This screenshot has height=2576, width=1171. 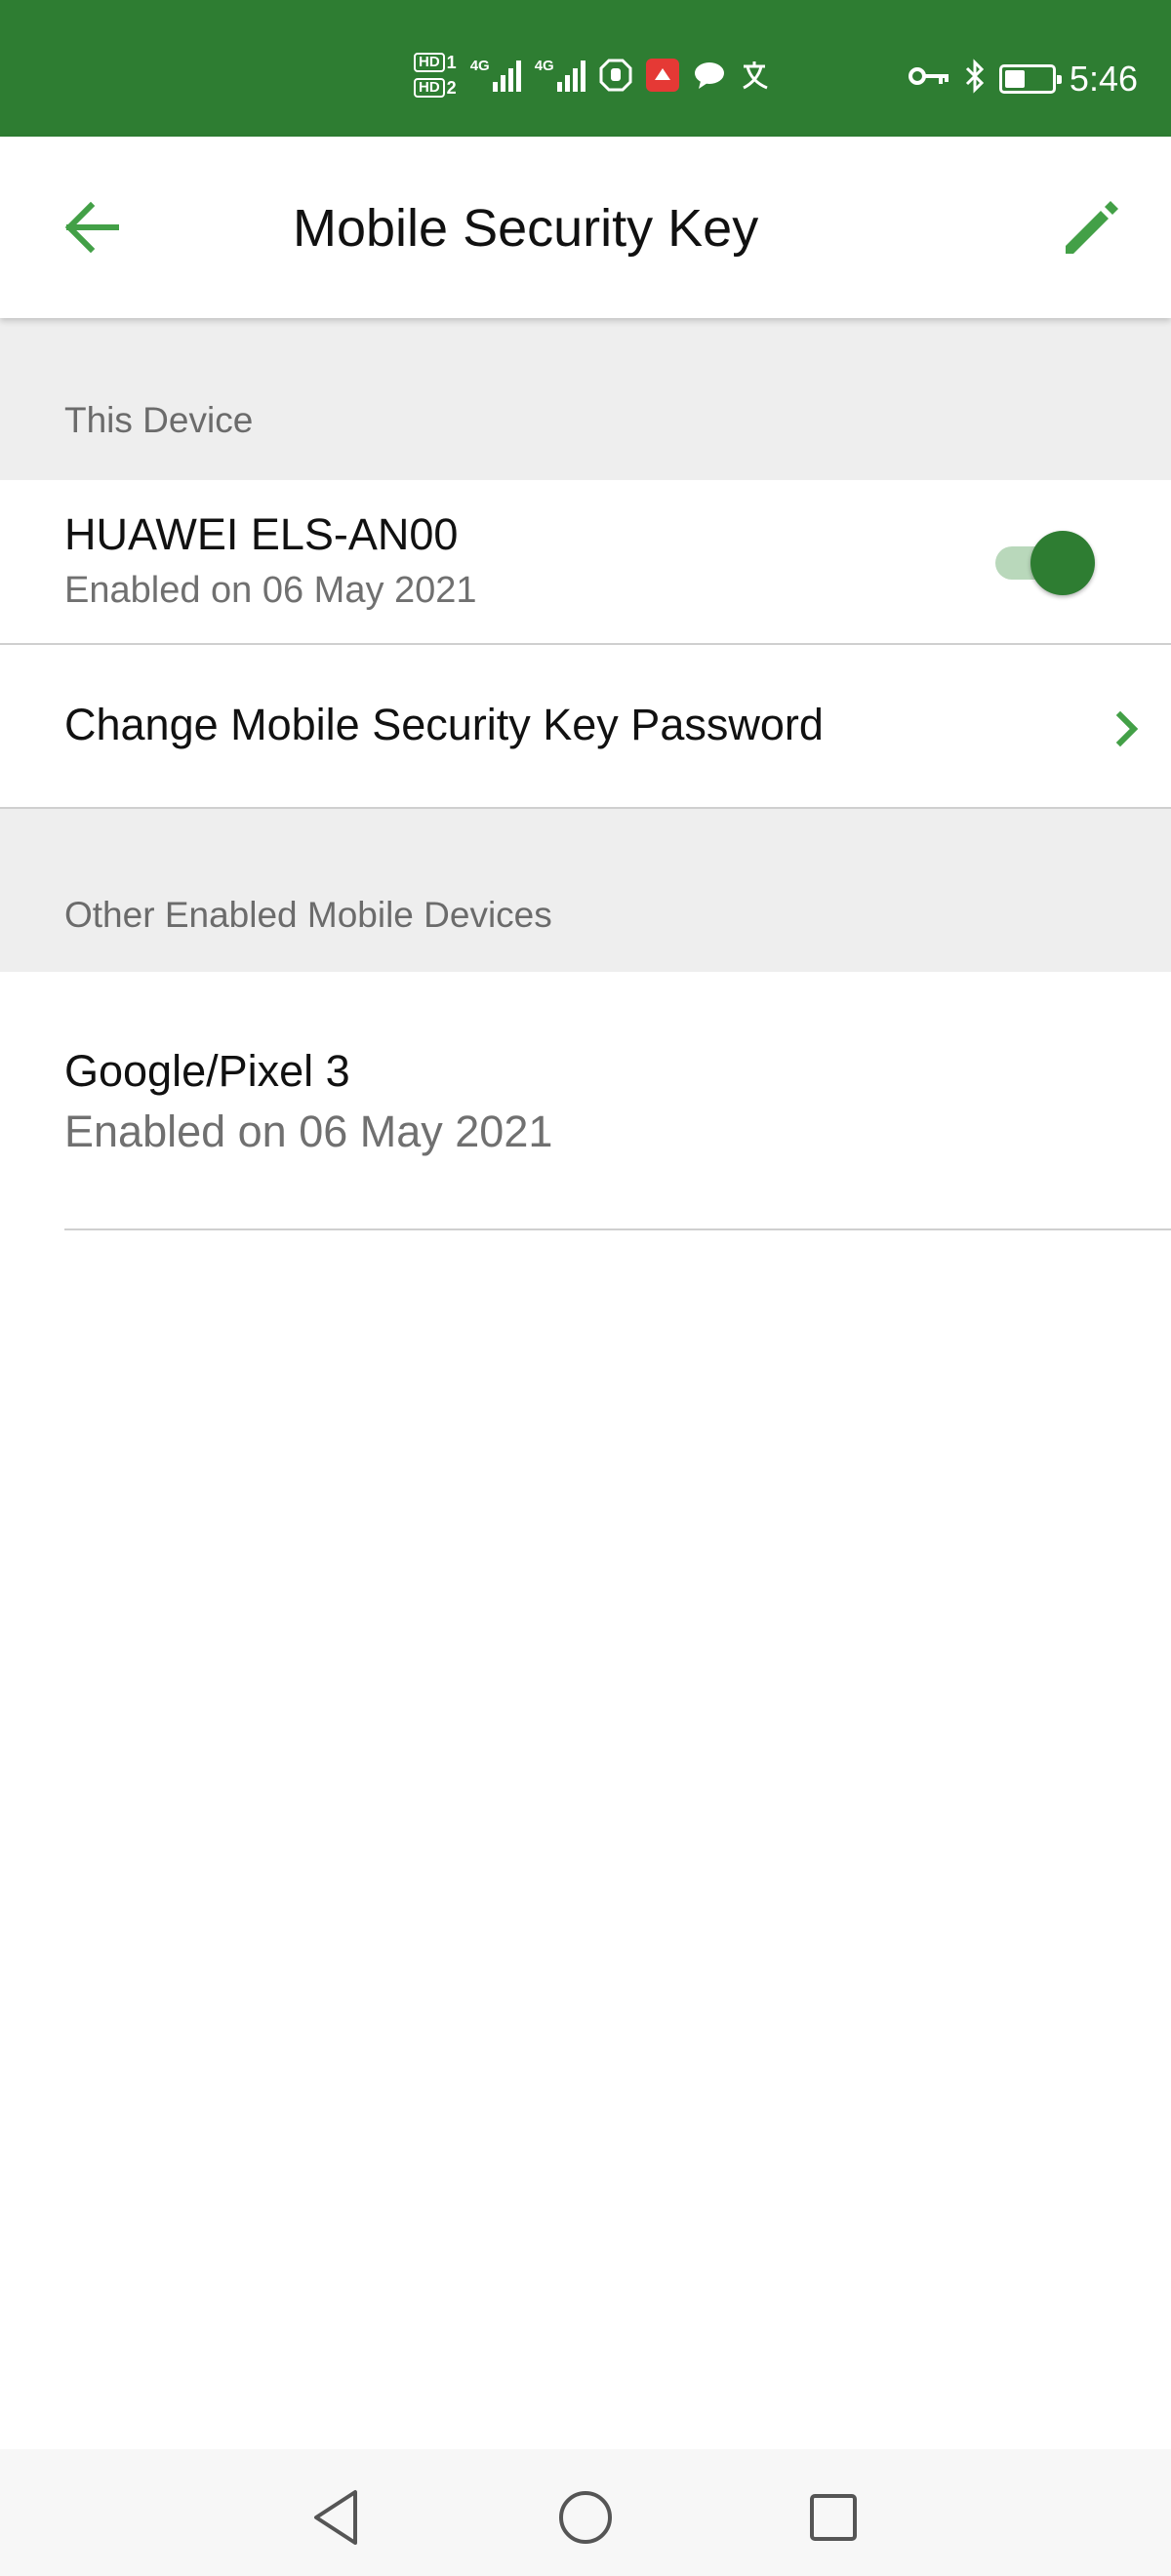 I want to click on arrow-back-icon, so click(x=91, y=227).